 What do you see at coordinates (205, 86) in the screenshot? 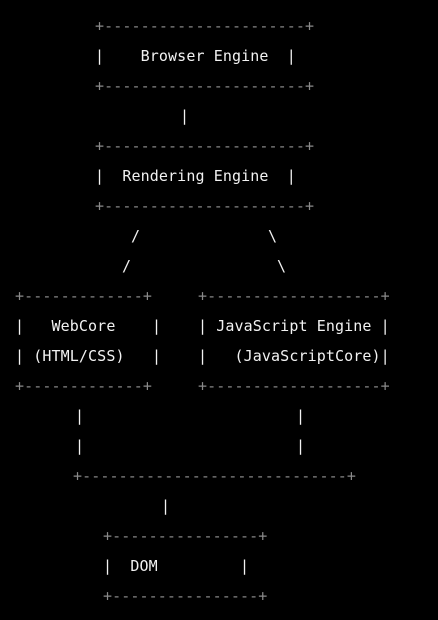
I see `browser-engine-box-bottom: +----------------------+` at bounding box center [205, 86].